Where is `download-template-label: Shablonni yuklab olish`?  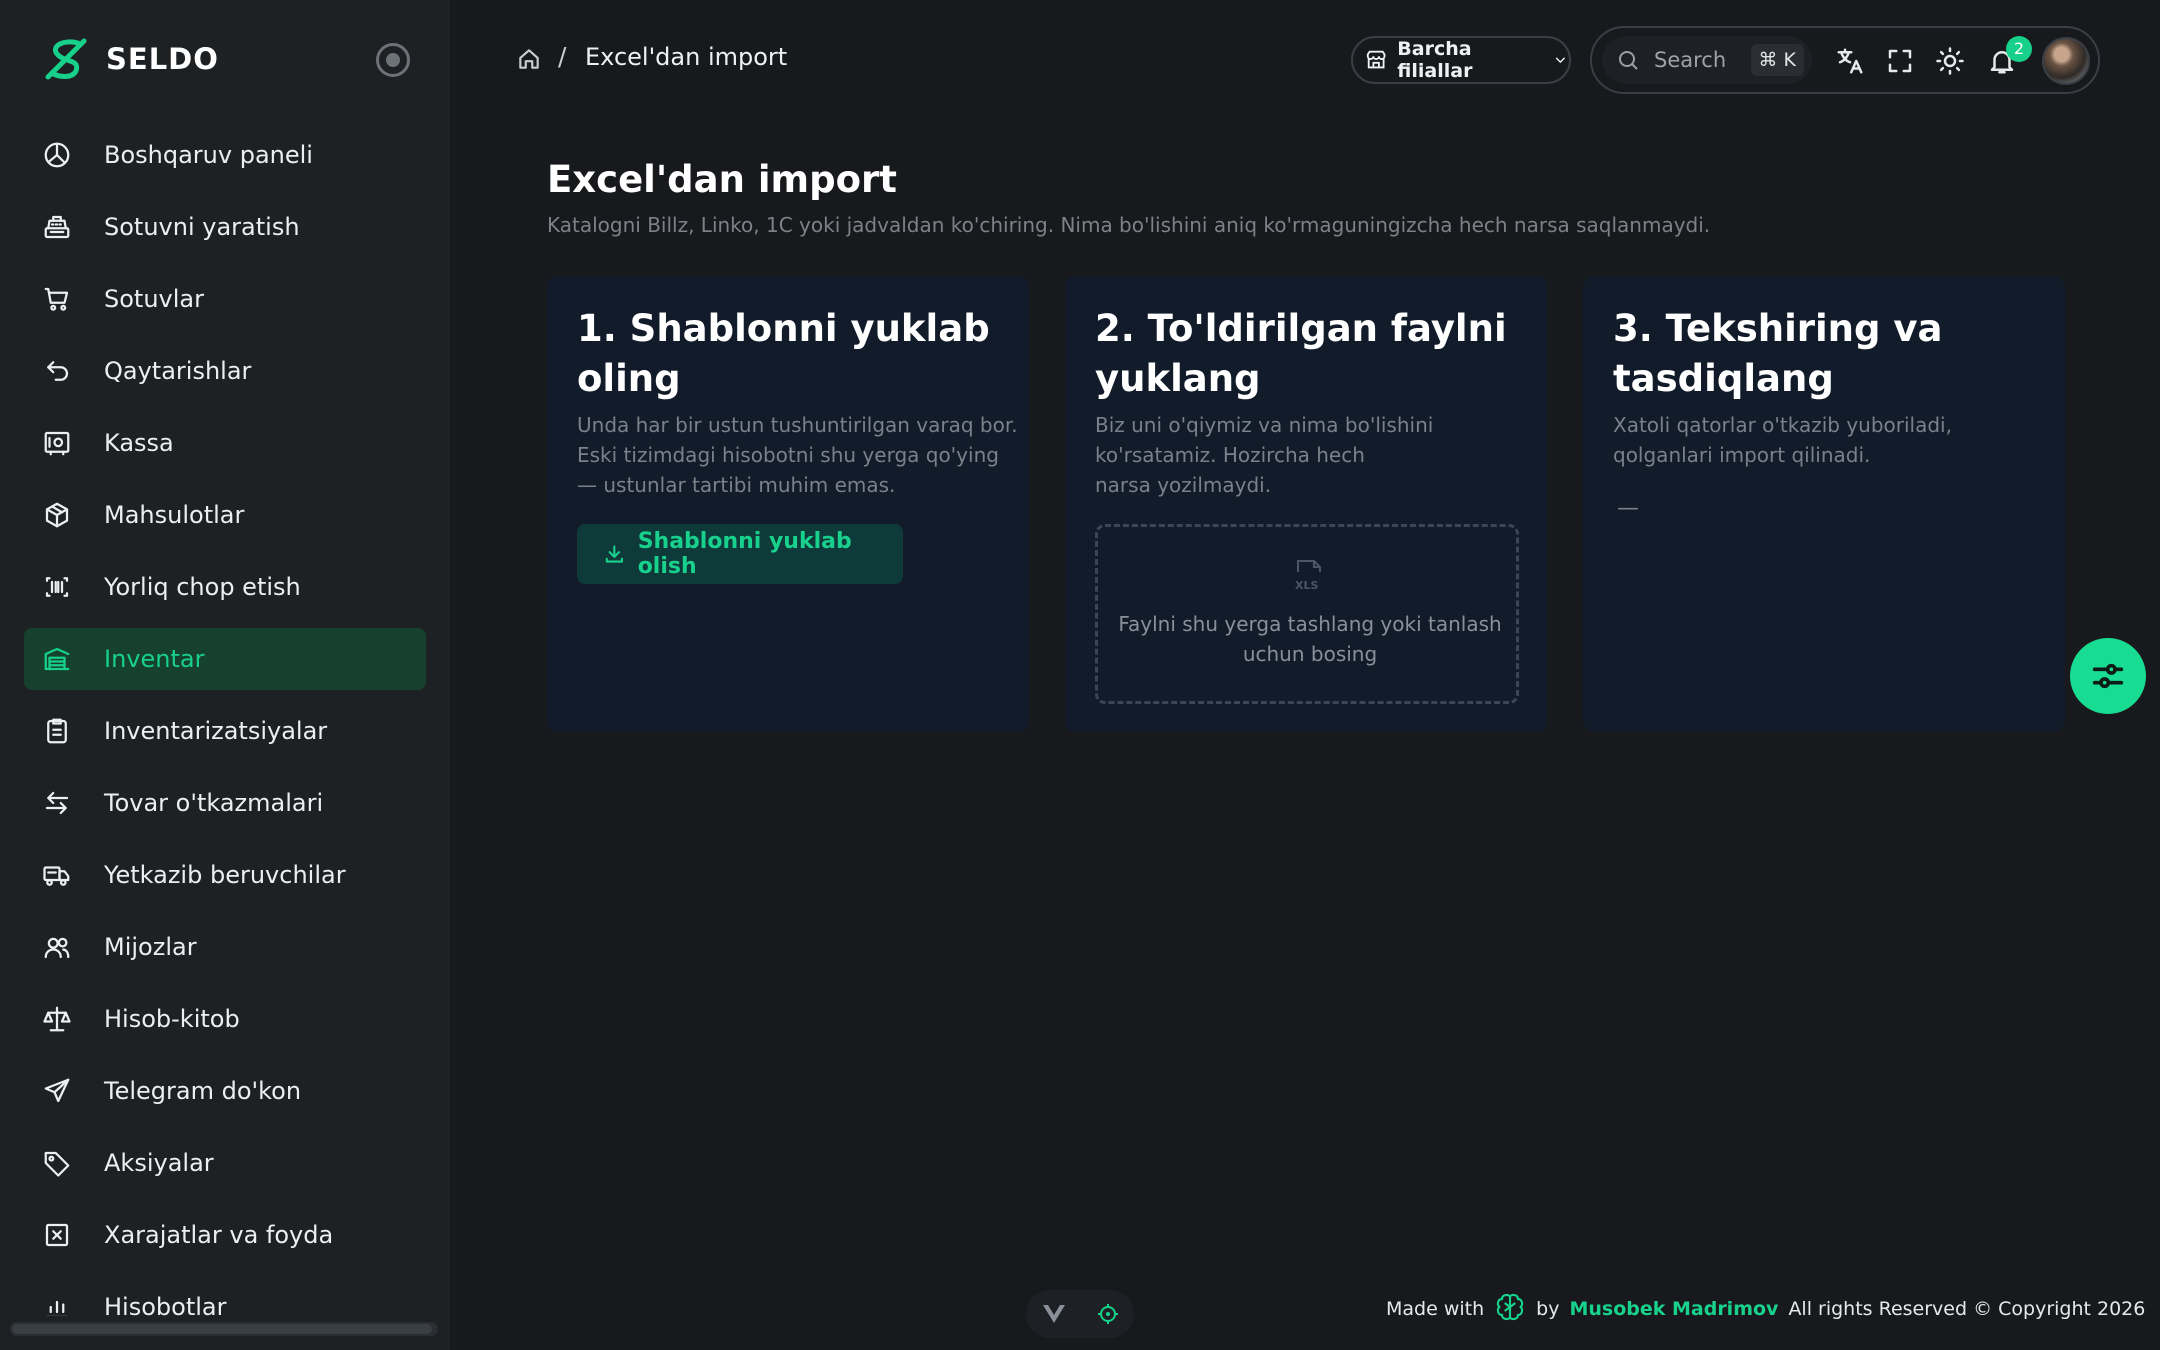 download-template-label: Shablonni yuklab olish is located at coordinates (744, 554).